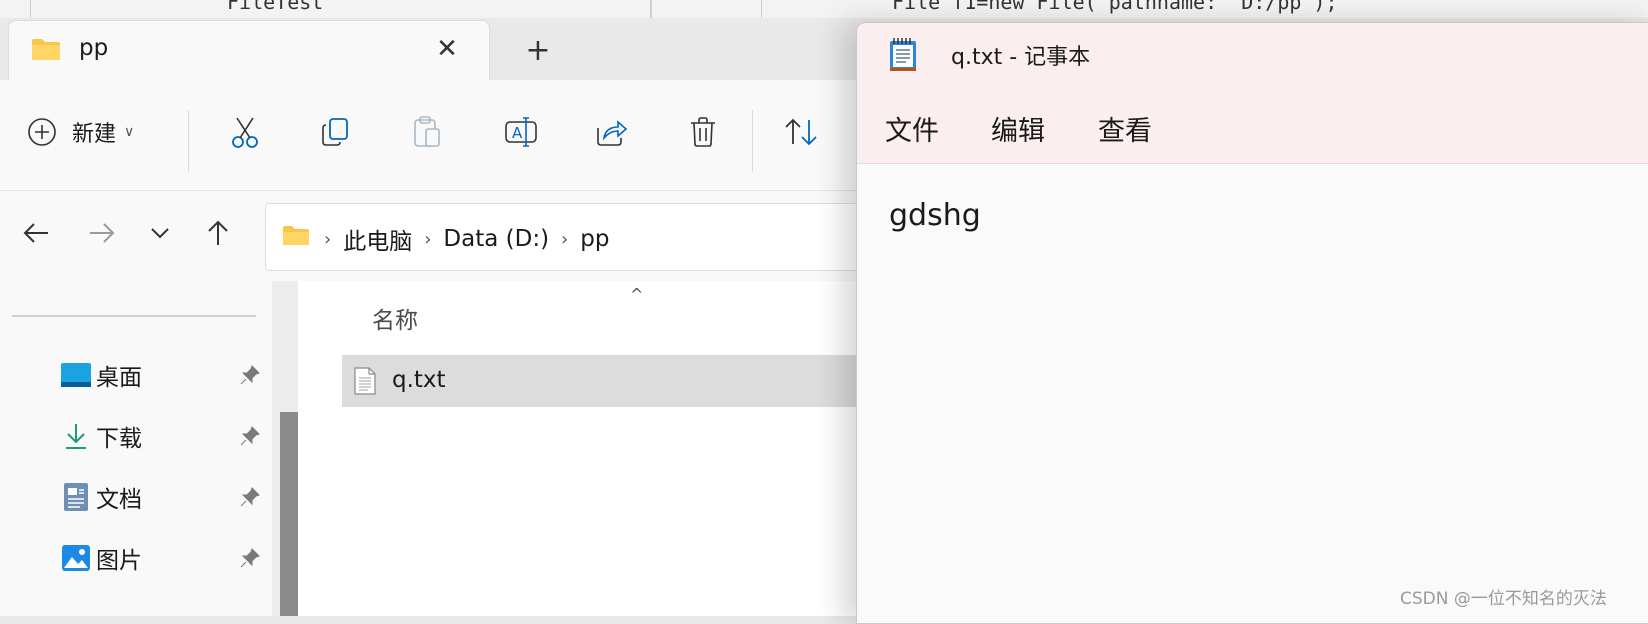 This screenshot has height=624, width=1648. I want to click on nav-item-desktop: 桌面, so click(165, 375).